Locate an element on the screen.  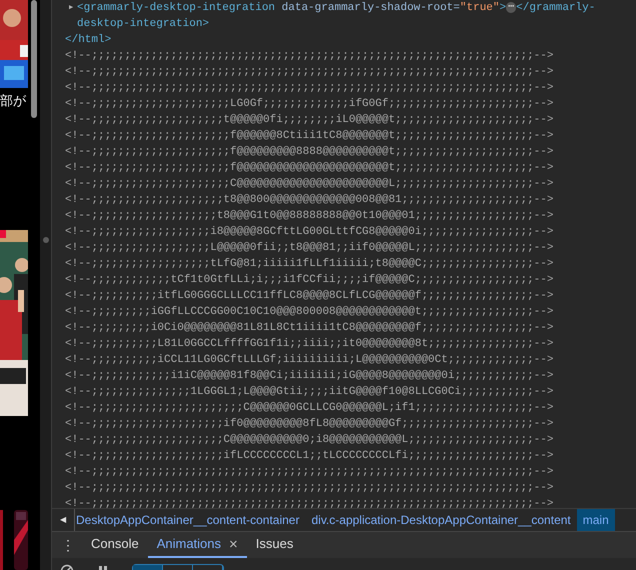
html-comment: <!--;;;;;;;;;;;;;;;;;;L@@@@@0fii;;t8@@@81;;iif0@@@@@L;;;;;;;;;;;;;;;;;;--> is located at coordinates (309, 248).